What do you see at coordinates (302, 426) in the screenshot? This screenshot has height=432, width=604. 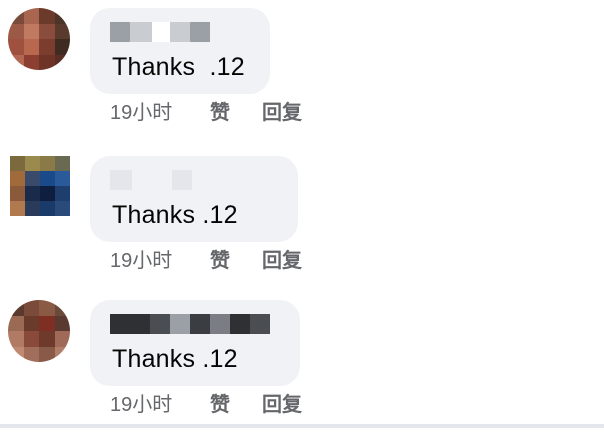 I see `divider` at bounding box center [302, 426].